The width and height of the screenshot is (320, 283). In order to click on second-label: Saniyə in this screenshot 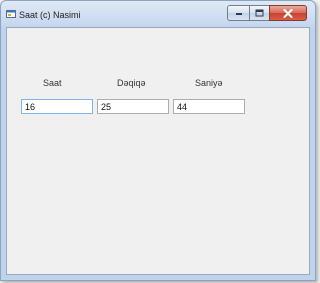, I will do `click(209, 83)`.